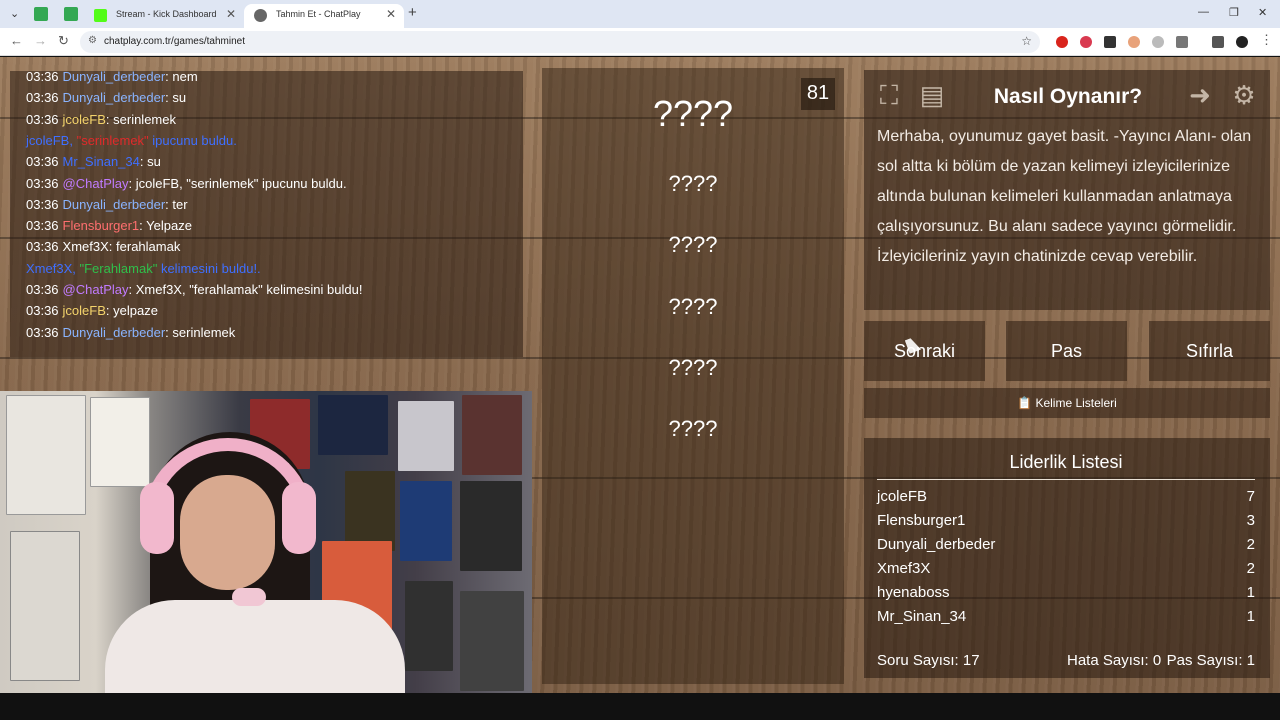  What do you see at coordinates (1244, 95) in the screenshot?
I see `gear-icon: ⚙` at bounding box center [1244, 95].